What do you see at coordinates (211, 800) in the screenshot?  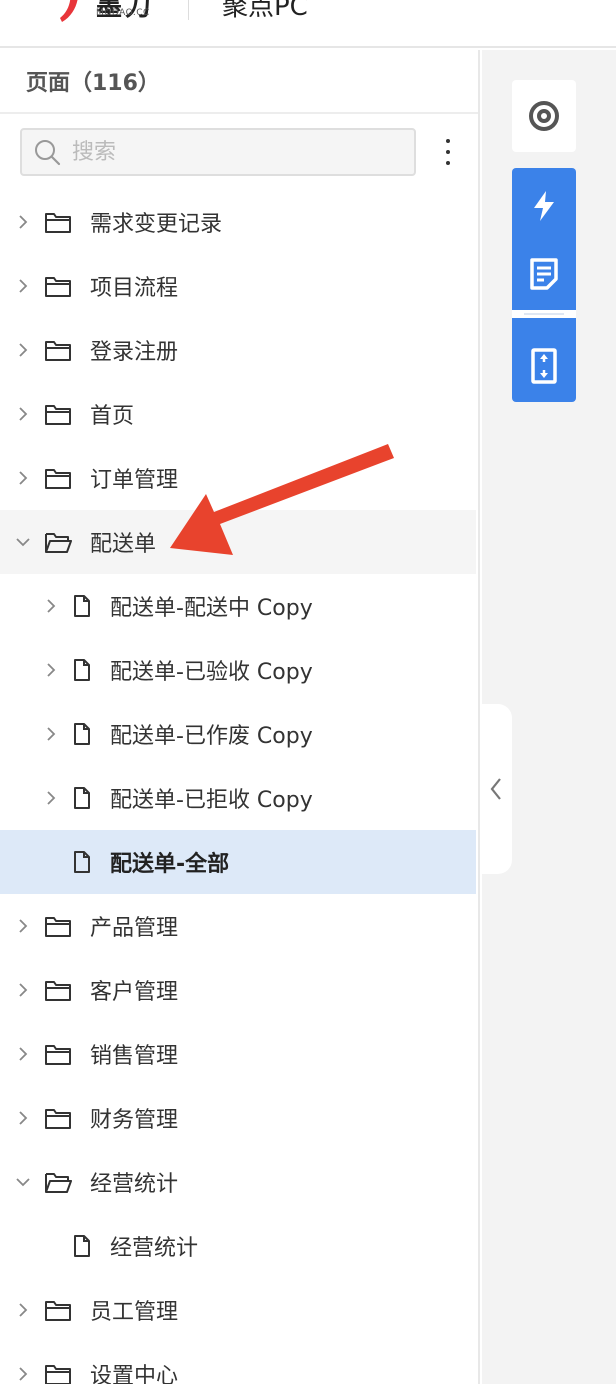 I see `tree-item-label: 配送单-已拒收 Copy` at bounding box center [211, 800].